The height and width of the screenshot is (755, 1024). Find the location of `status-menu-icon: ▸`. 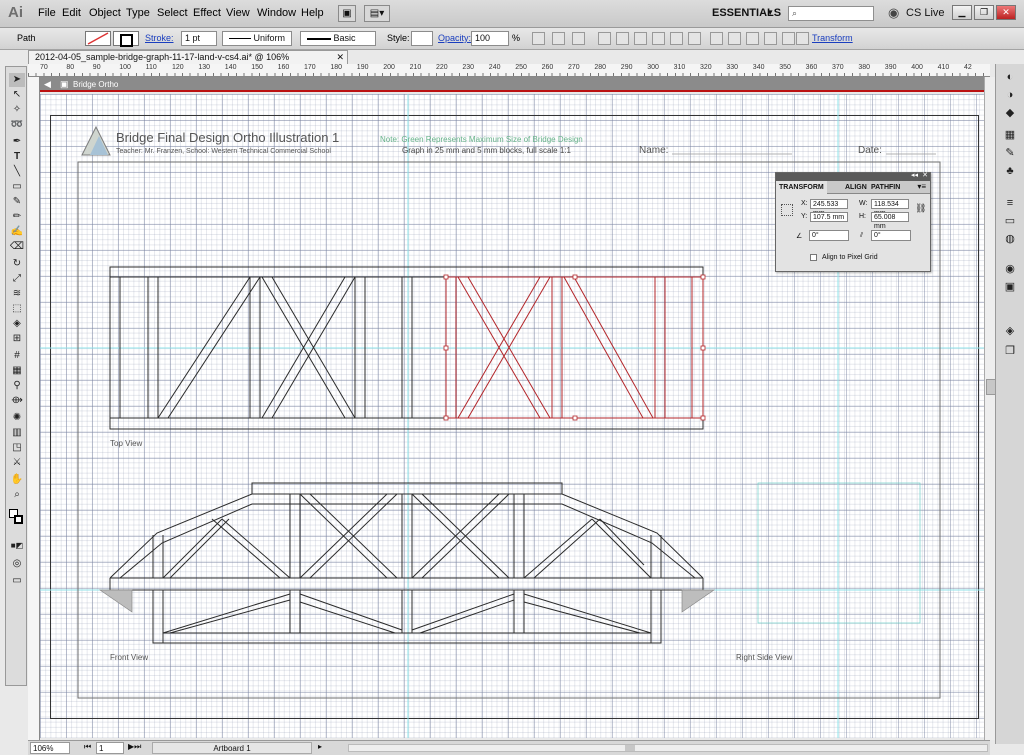

status-menu-icon: ▸ is located at coordinates (320, 746).